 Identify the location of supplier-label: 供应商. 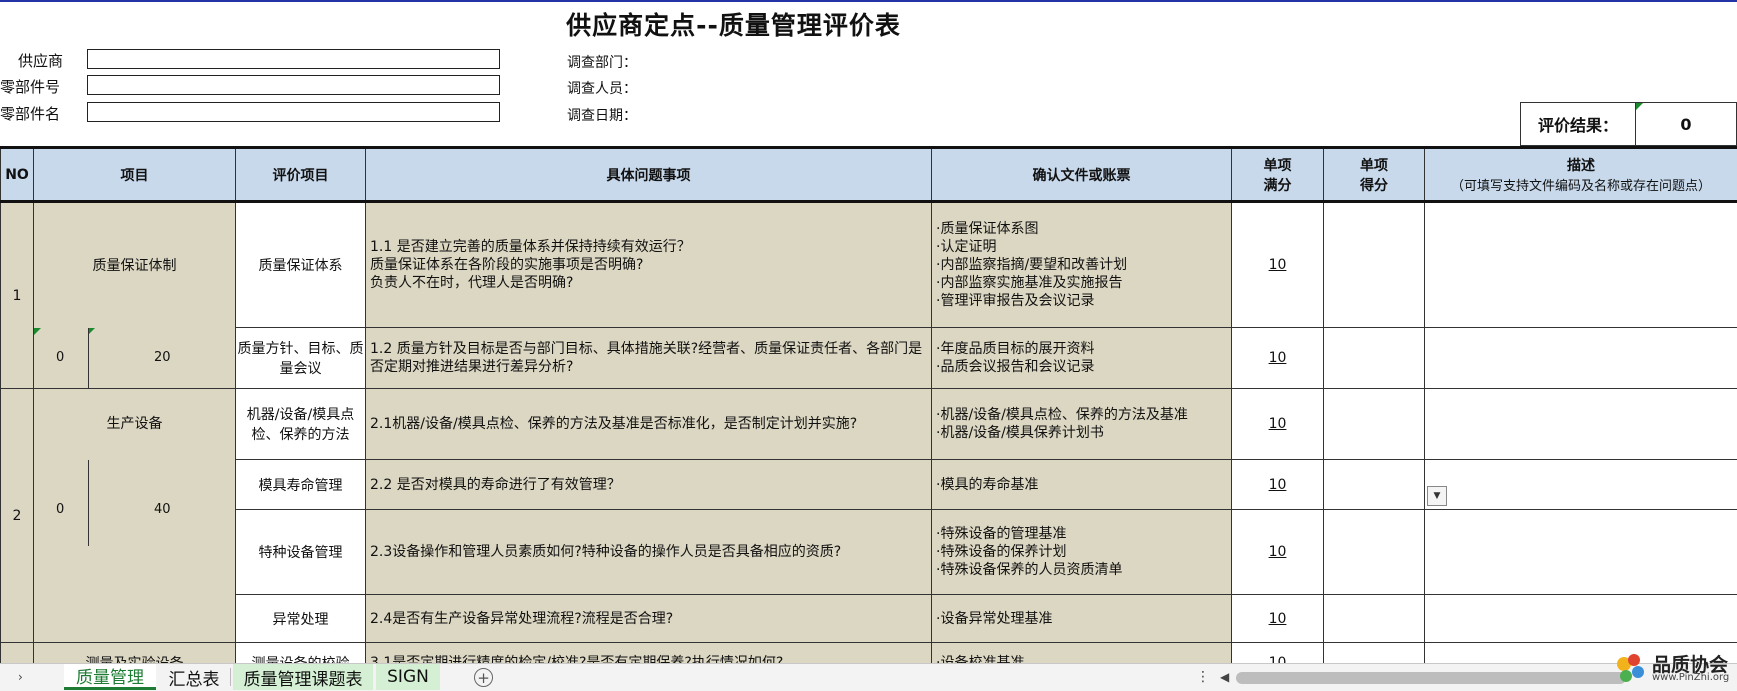
(41, 61).